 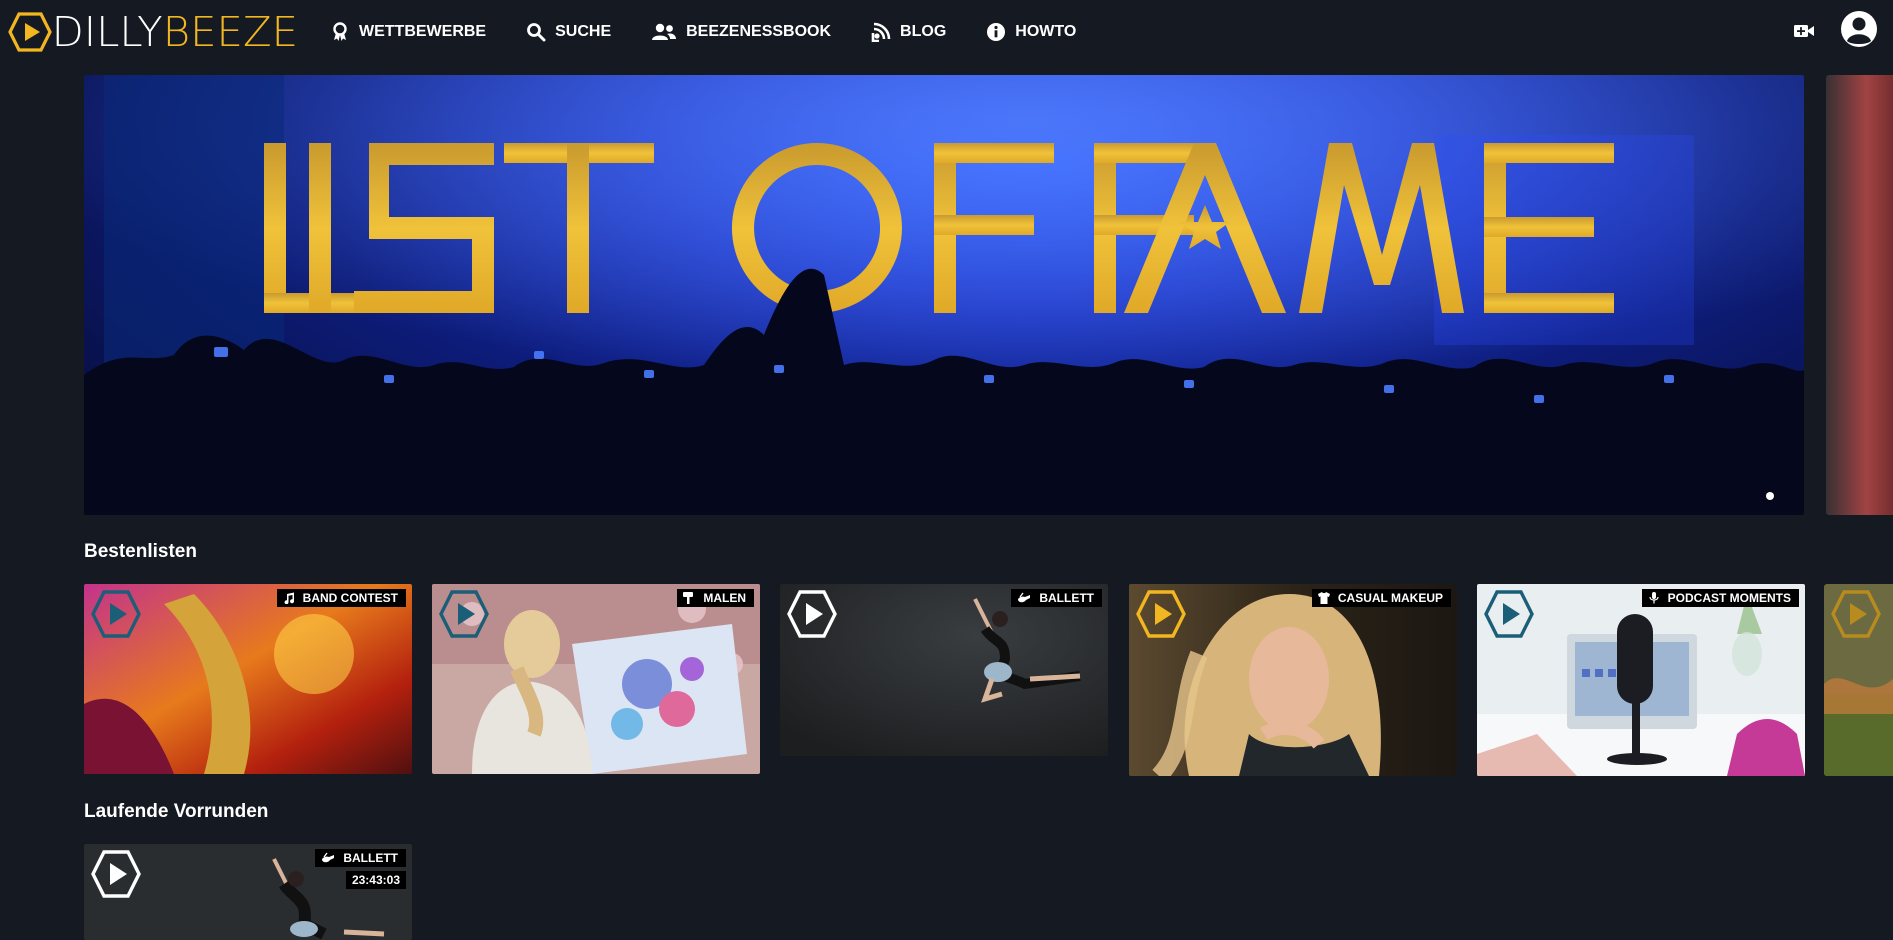 What do you see at coordinates (881, 32) in the screenshot?
I see `podcast-icon` at bounding box center [881, 32].